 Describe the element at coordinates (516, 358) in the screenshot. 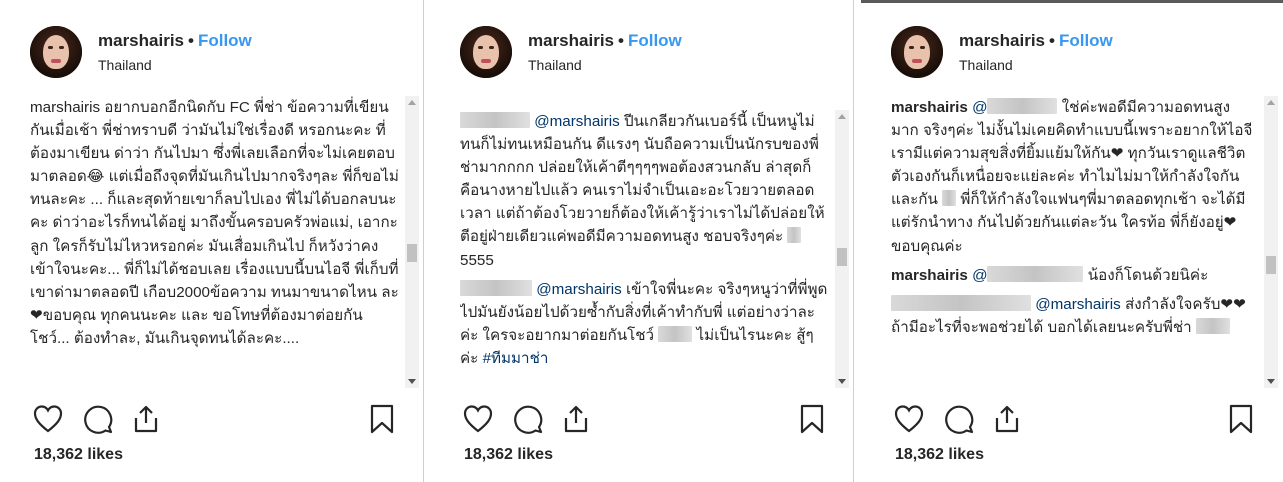

I see `hashtag-link: #ทีมมาช่า` at that location.